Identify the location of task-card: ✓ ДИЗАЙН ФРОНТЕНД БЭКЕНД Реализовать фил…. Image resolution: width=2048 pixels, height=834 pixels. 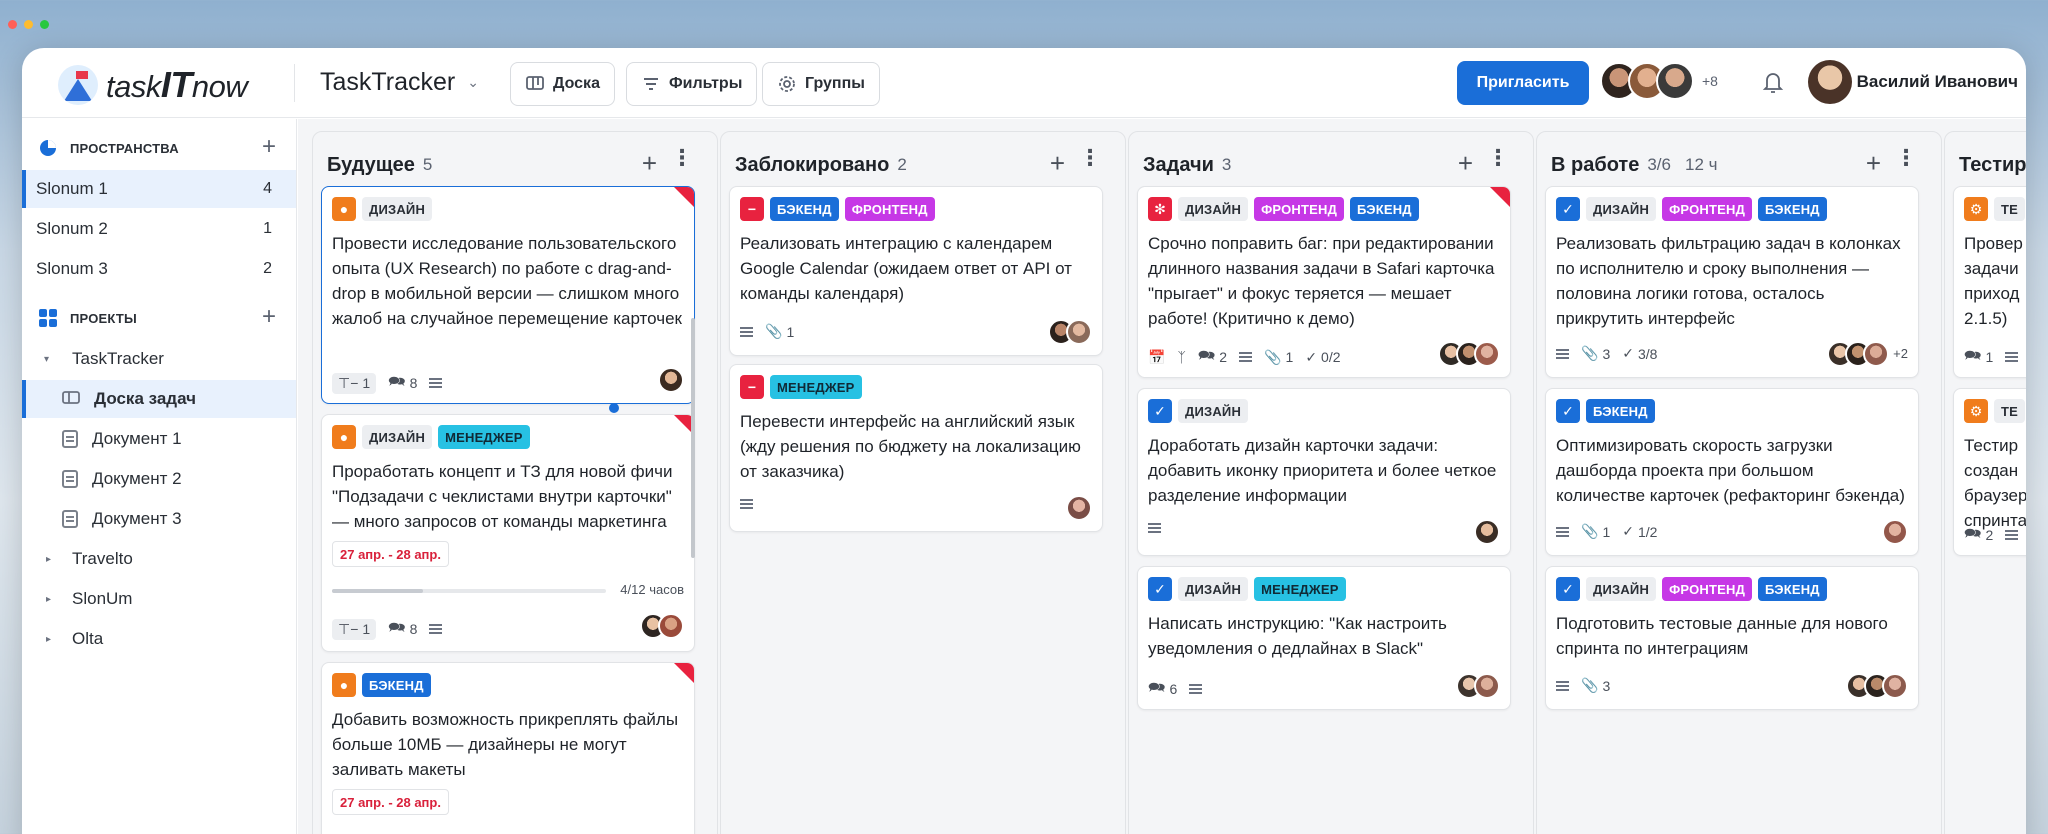
(1732, 282).